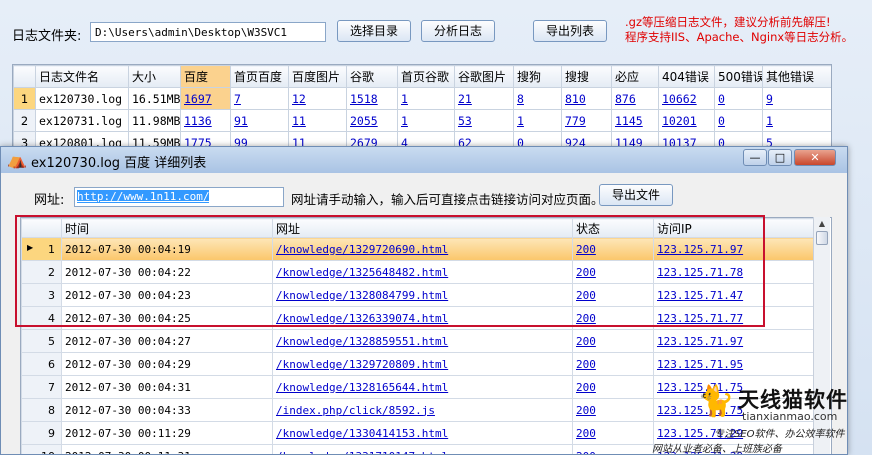 The height and width of the screenshot is (455, 872). Describe the element at coordinates (259, 76) in the screenshot. I see `main-col-header: 首页百度` at that location.